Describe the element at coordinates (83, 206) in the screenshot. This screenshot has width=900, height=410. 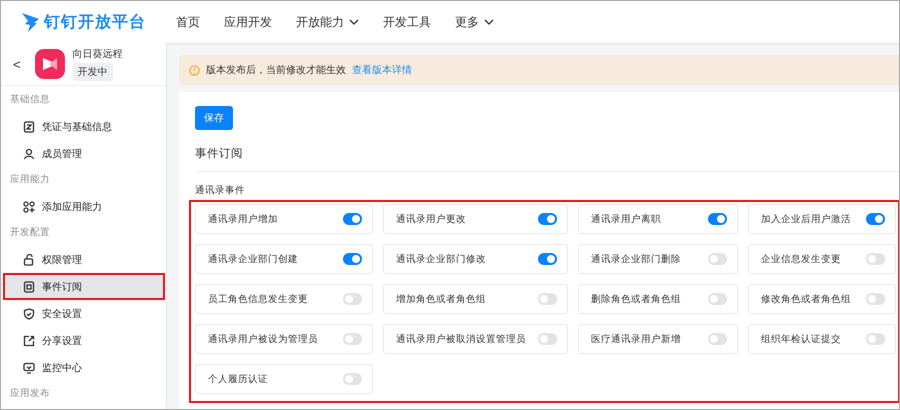
I see `sidebar-item: 添加应用能力` at that location.